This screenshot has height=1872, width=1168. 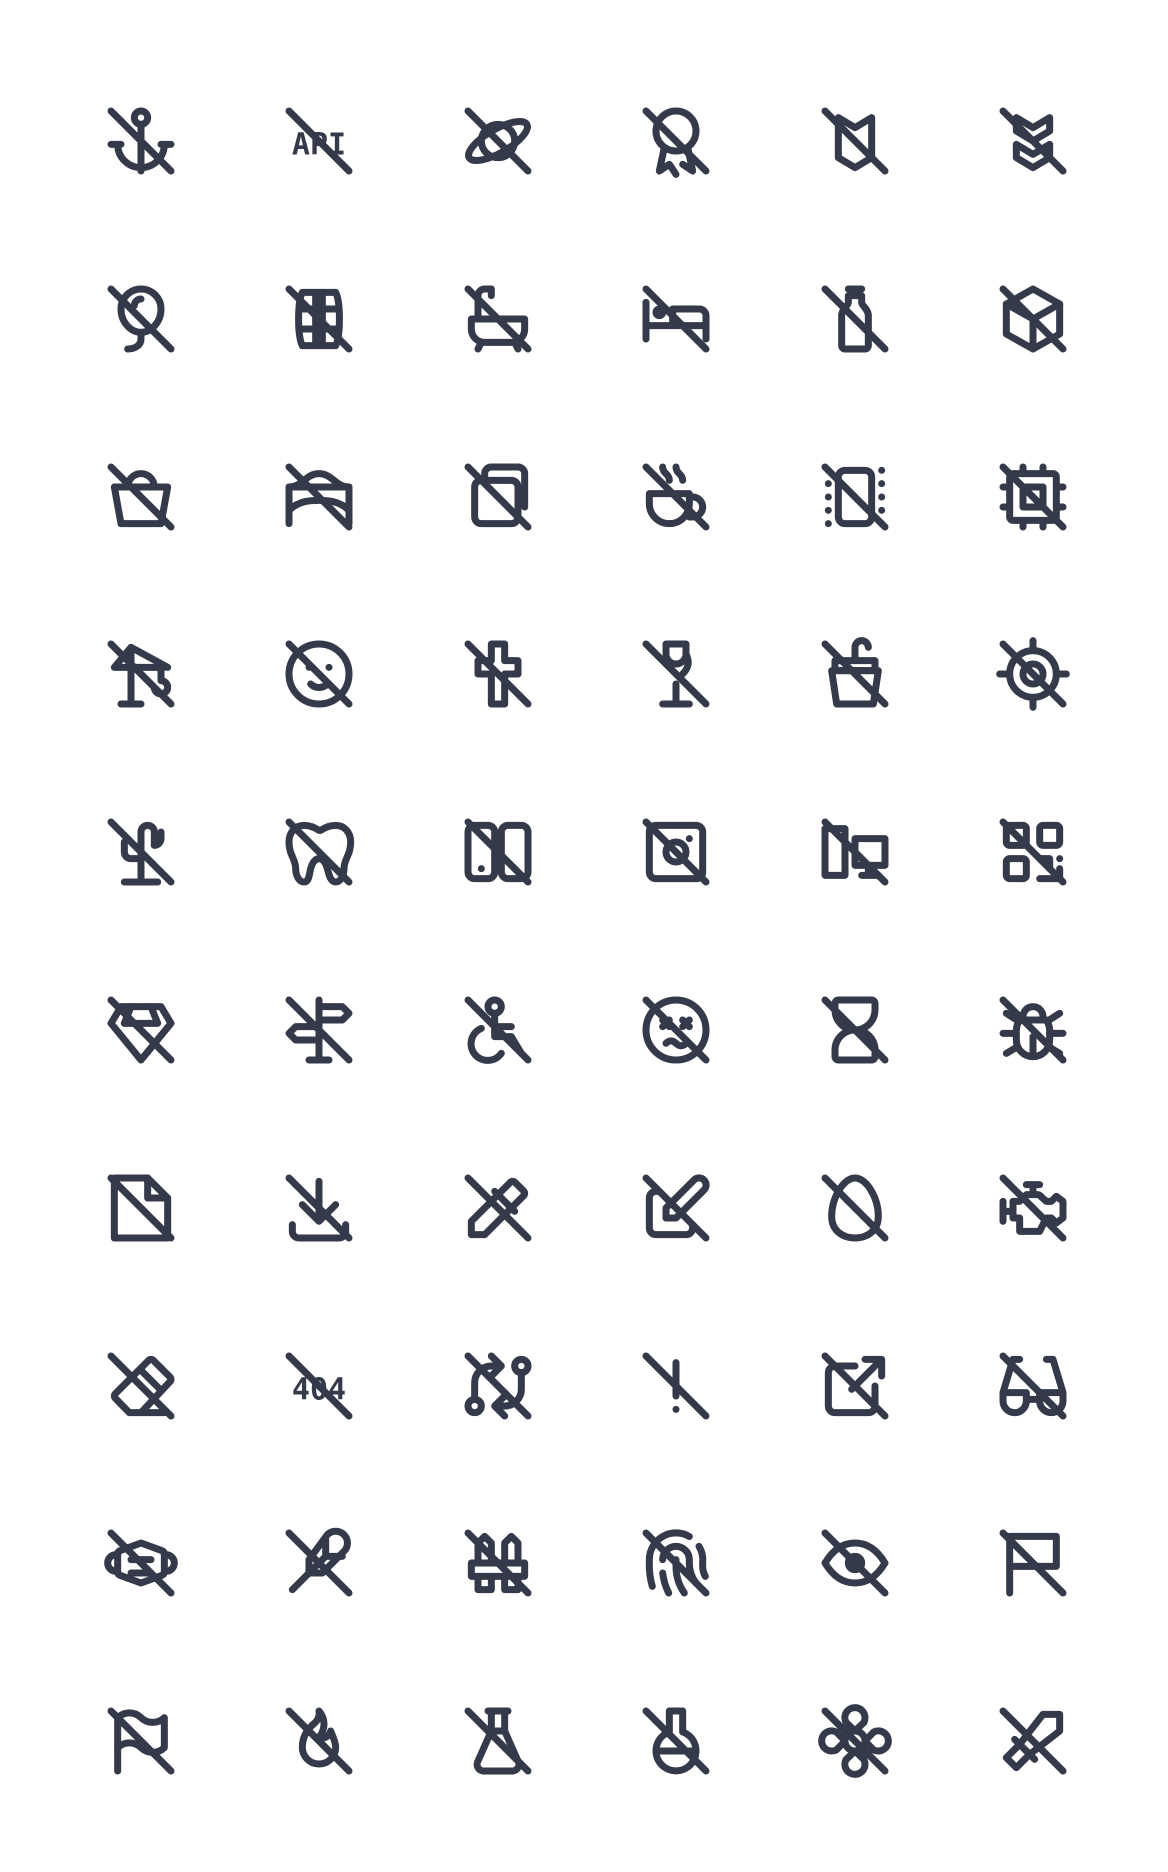 I want to click on sword-off-icon-glyph, so click(x=1033, y=1741).